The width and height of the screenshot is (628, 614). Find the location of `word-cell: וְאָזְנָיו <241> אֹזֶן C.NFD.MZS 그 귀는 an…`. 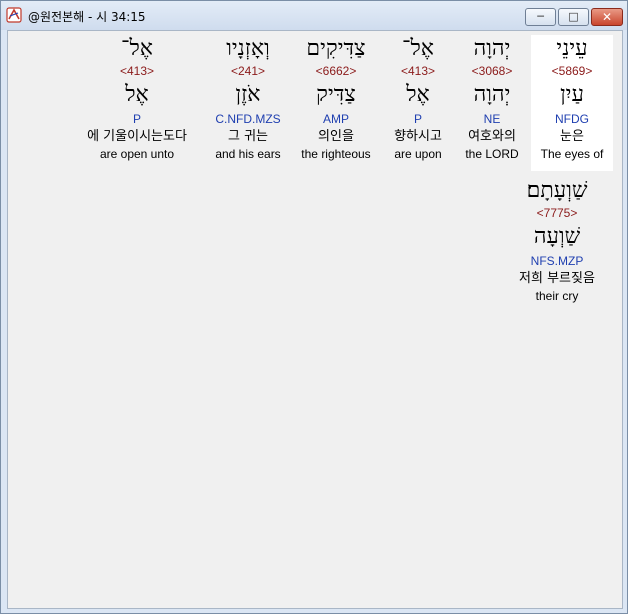

word-cell: וְאָזְנָיו <241> אֹזֶן C.NFD.MZS 그 귀는 an… is located at coordinates (248, 103).